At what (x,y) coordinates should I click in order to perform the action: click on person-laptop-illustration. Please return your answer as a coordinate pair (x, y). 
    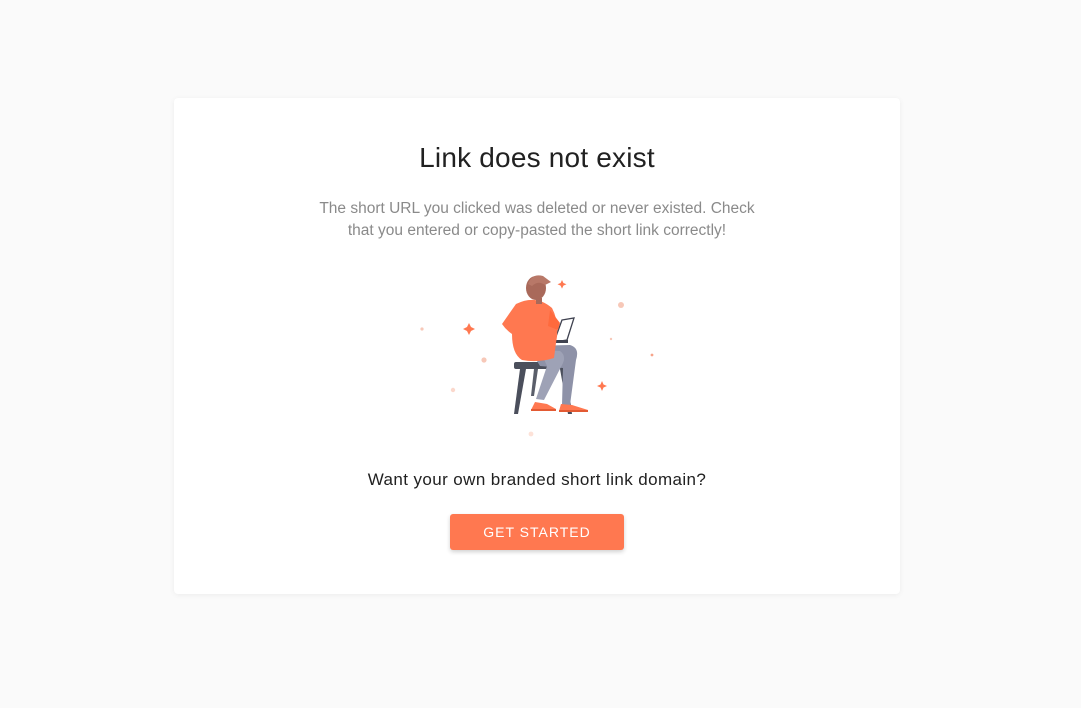
    Looking at the image, I should click on (537, 356).